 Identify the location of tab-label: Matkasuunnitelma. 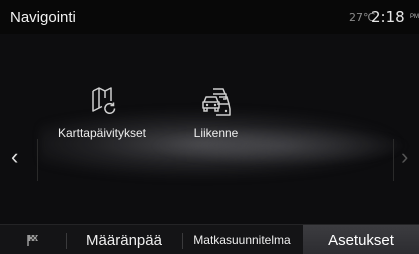
(242, 240).